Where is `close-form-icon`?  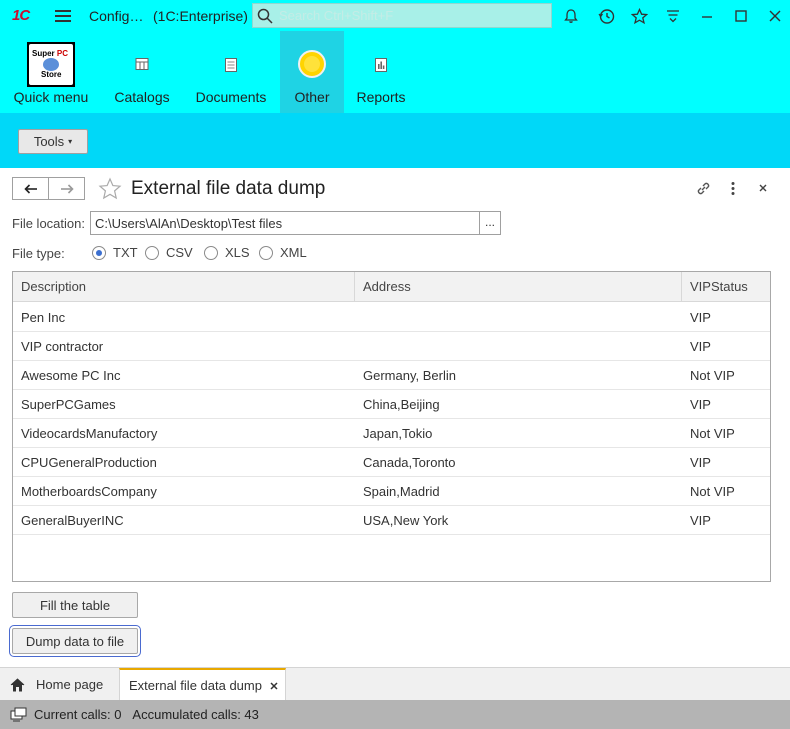 close-form-icon is located at coordinates (763, 189).